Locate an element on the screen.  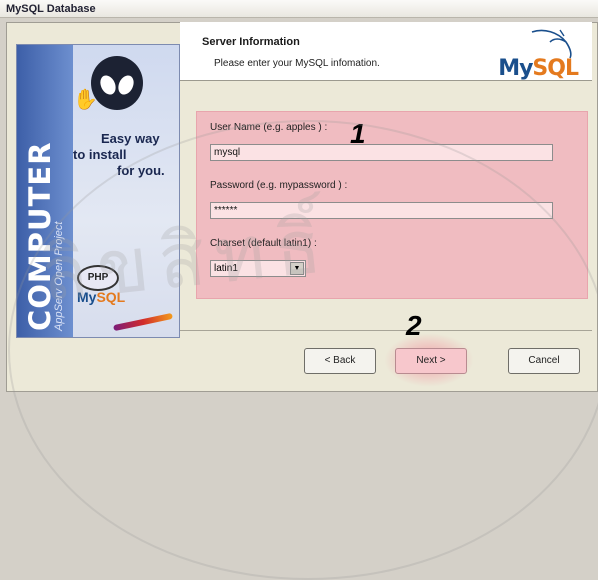
header-subtitle: Please enter your MySQL infomation. is located at coordinates (297, 63).